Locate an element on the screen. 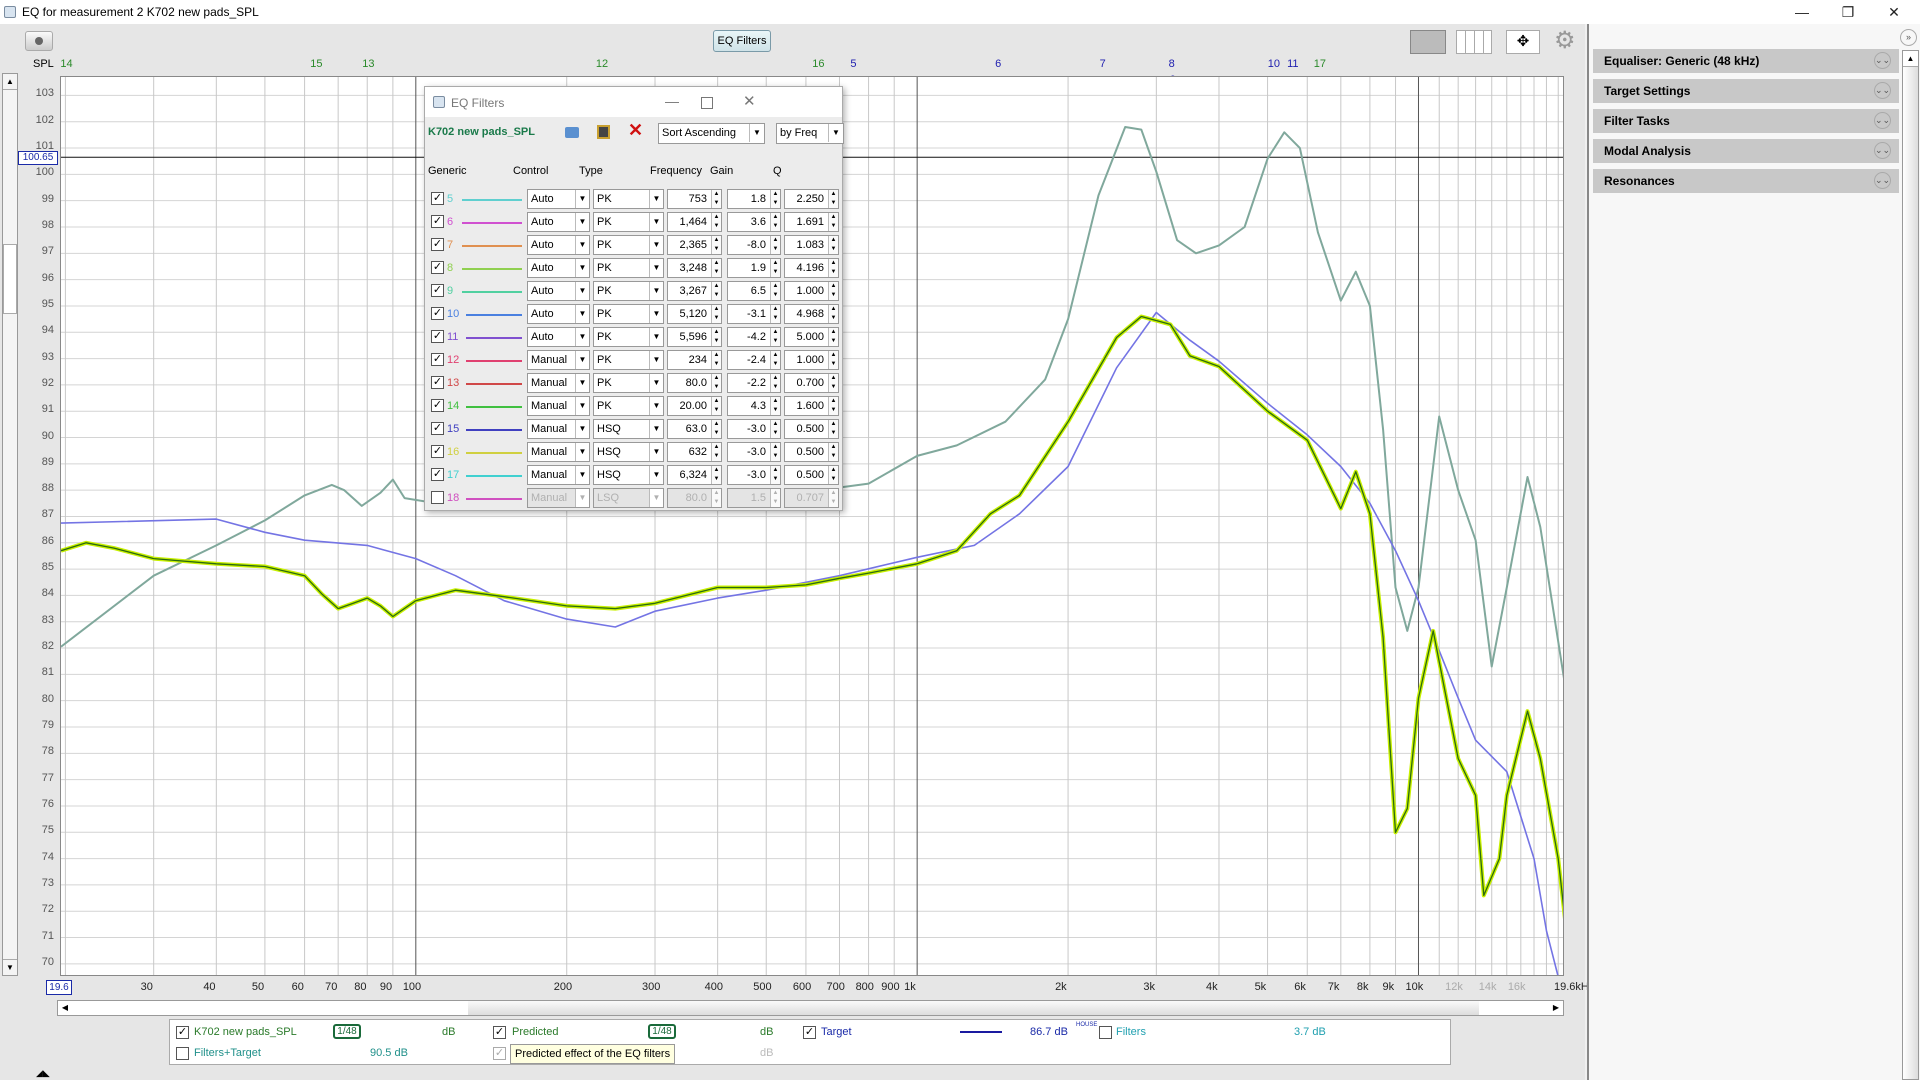  gain-spinner: 1.8 ▲ ▼ is located at coordinates (754, 199).